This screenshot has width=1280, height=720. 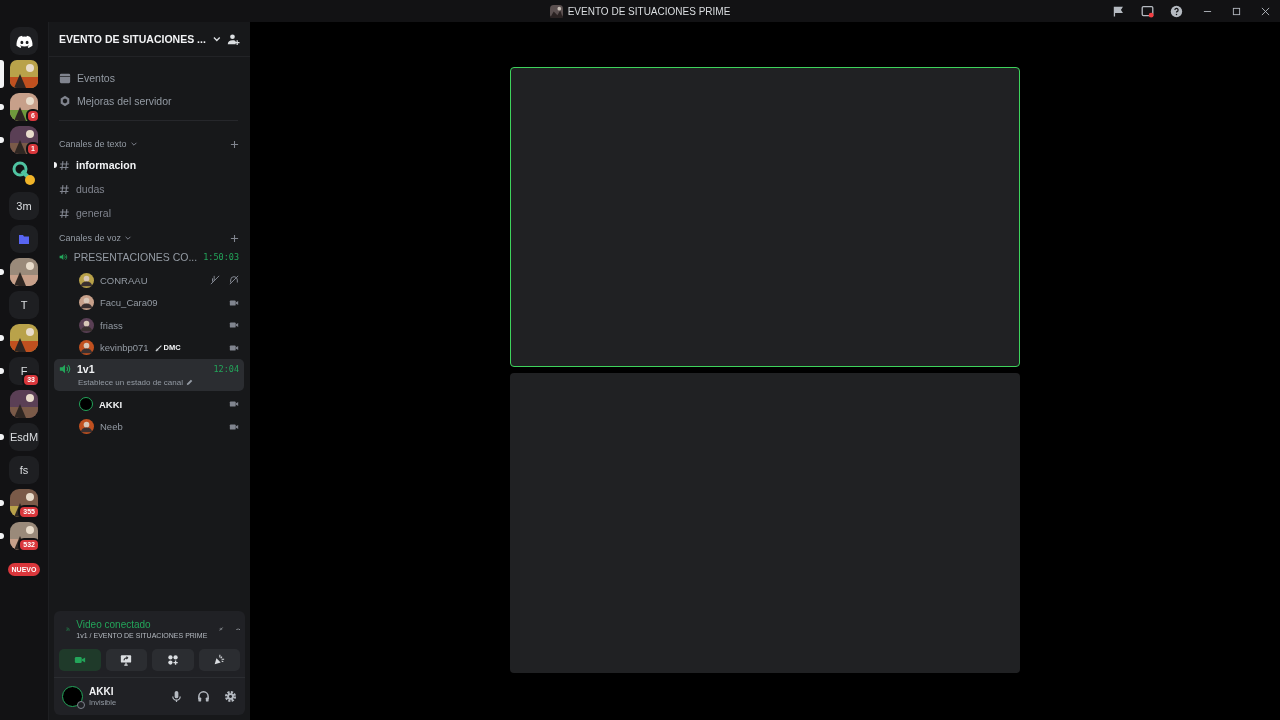 What do you see at coordinates (1118, 11) in the screenshot?
I see `flag-icon` at bounding box center [1118, 11].